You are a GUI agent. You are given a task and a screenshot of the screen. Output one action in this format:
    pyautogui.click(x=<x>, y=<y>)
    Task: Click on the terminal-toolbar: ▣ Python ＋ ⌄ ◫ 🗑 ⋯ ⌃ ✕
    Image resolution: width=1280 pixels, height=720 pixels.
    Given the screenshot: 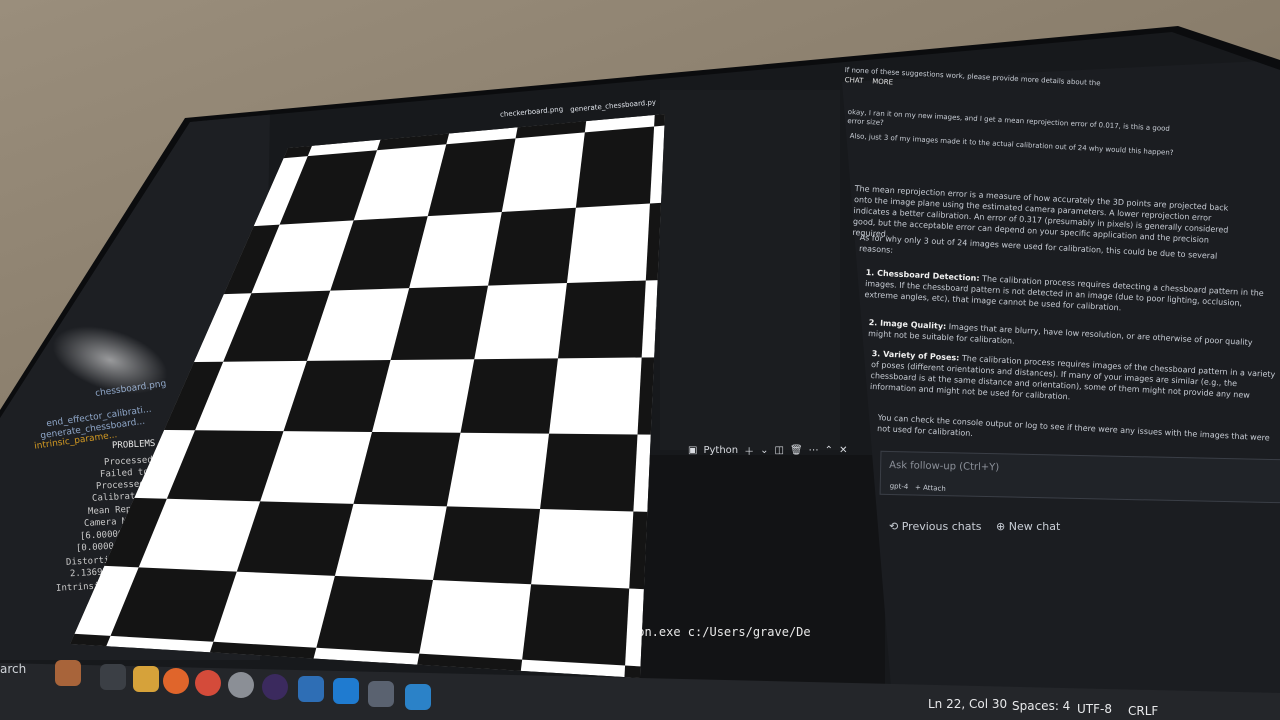 What is the action you would take?
    pyautogui.click(x=774, y=450)
    